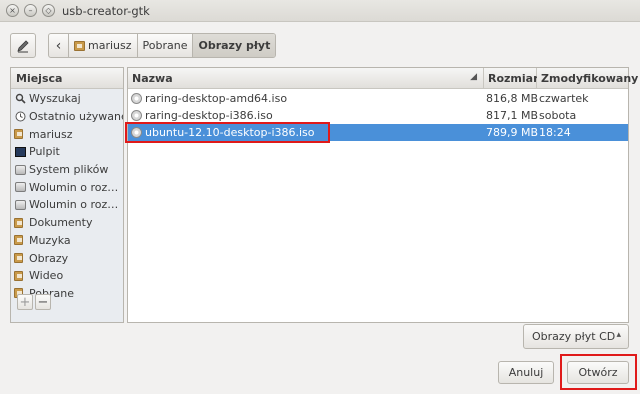 The image size is (640, 394). Describe the element at coordinates (306, 78) in the screenshot. I see `column-header-name: Nazwa ◢` at that location.